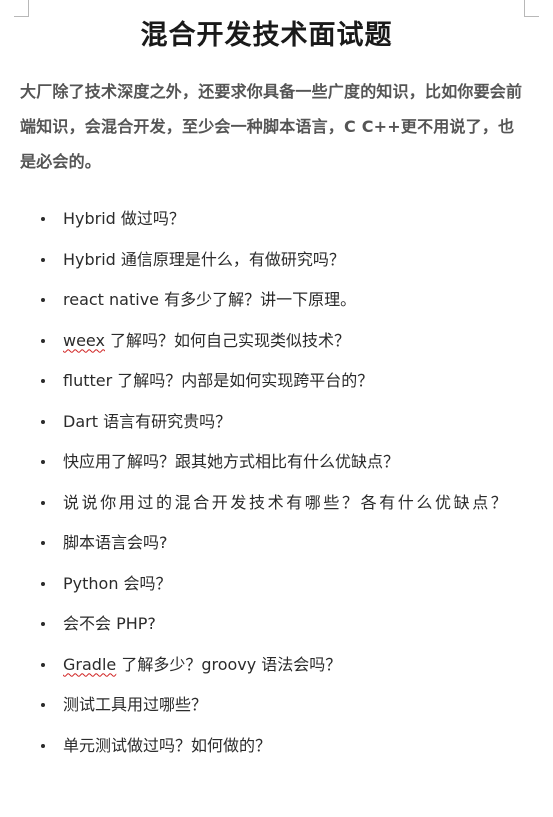  I want to click on spellcheck-flagged-word: weex, so click(84, 340).